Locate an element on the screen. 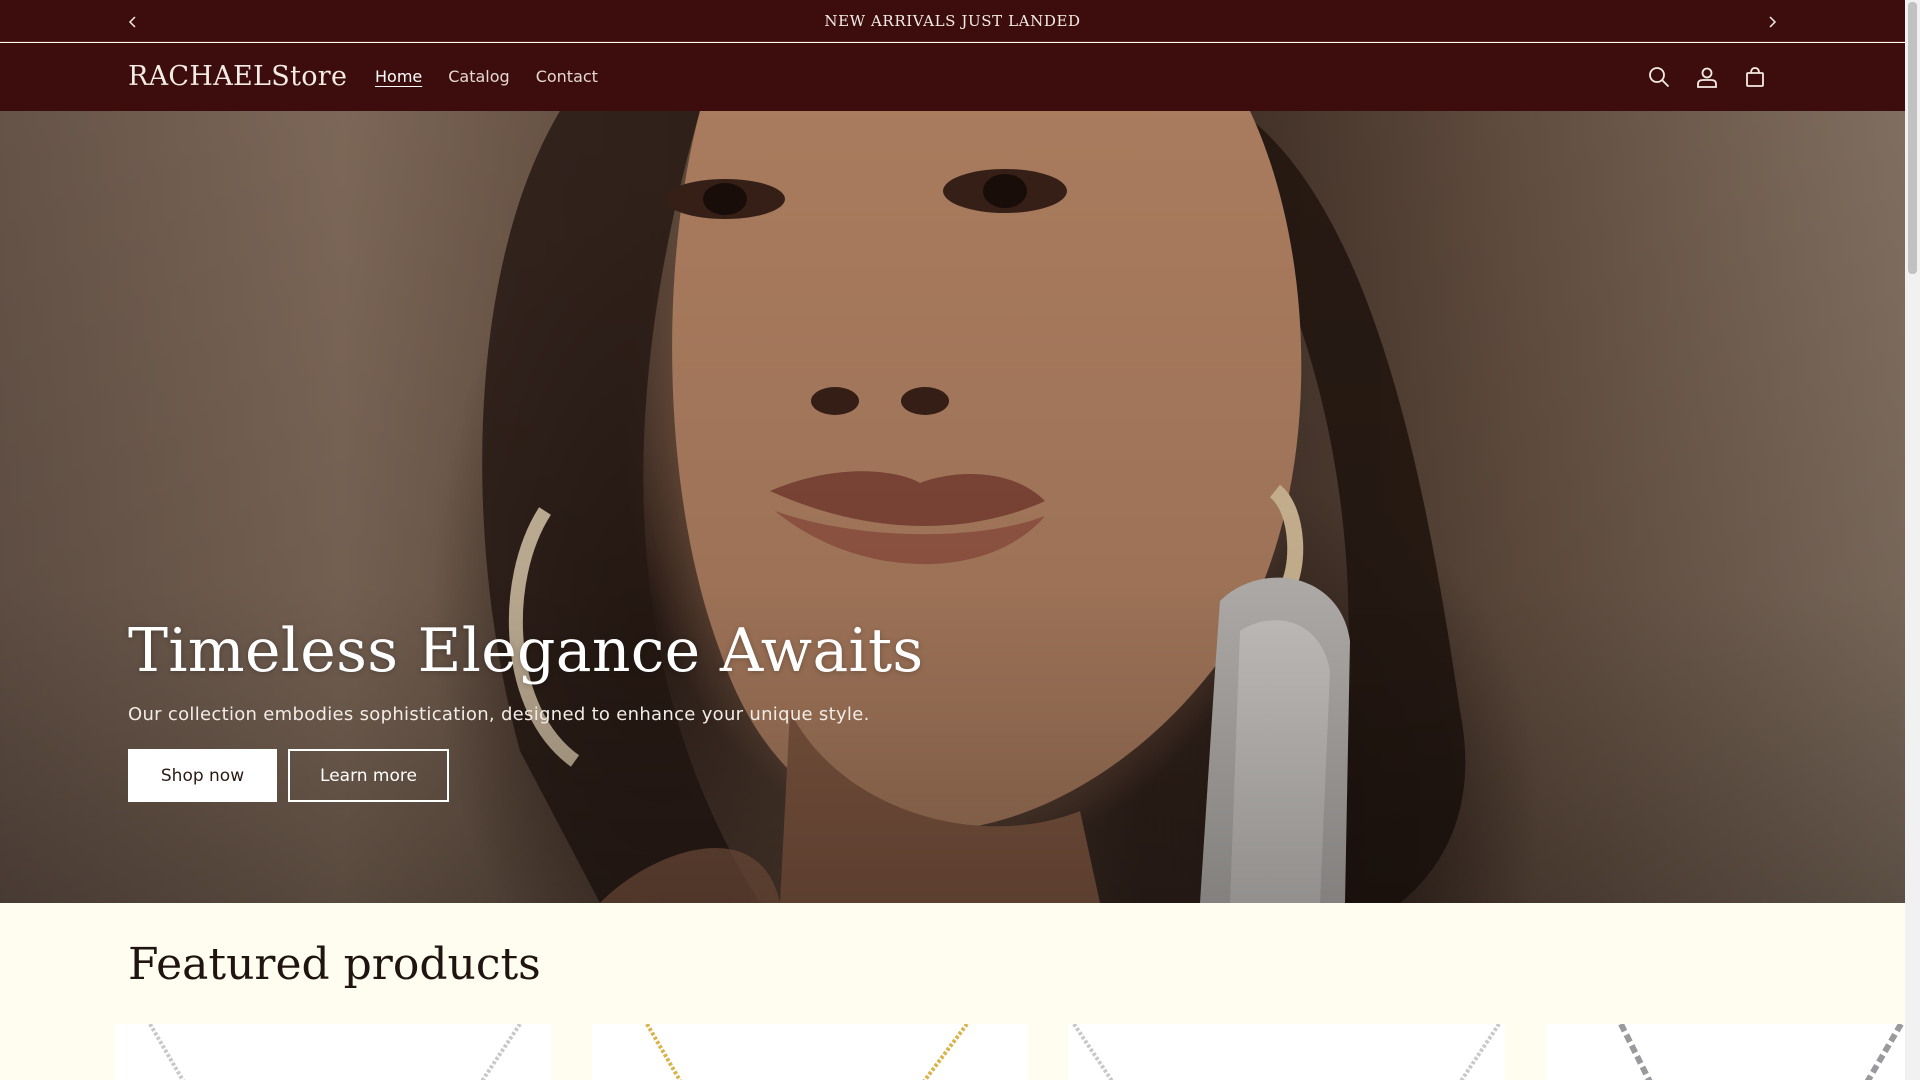 Image resolution: width=1920 pixels, height=1080 pixels. announcement-text: NEW ARRIVALS JUST LANDED is located at coordinates (952, 20).